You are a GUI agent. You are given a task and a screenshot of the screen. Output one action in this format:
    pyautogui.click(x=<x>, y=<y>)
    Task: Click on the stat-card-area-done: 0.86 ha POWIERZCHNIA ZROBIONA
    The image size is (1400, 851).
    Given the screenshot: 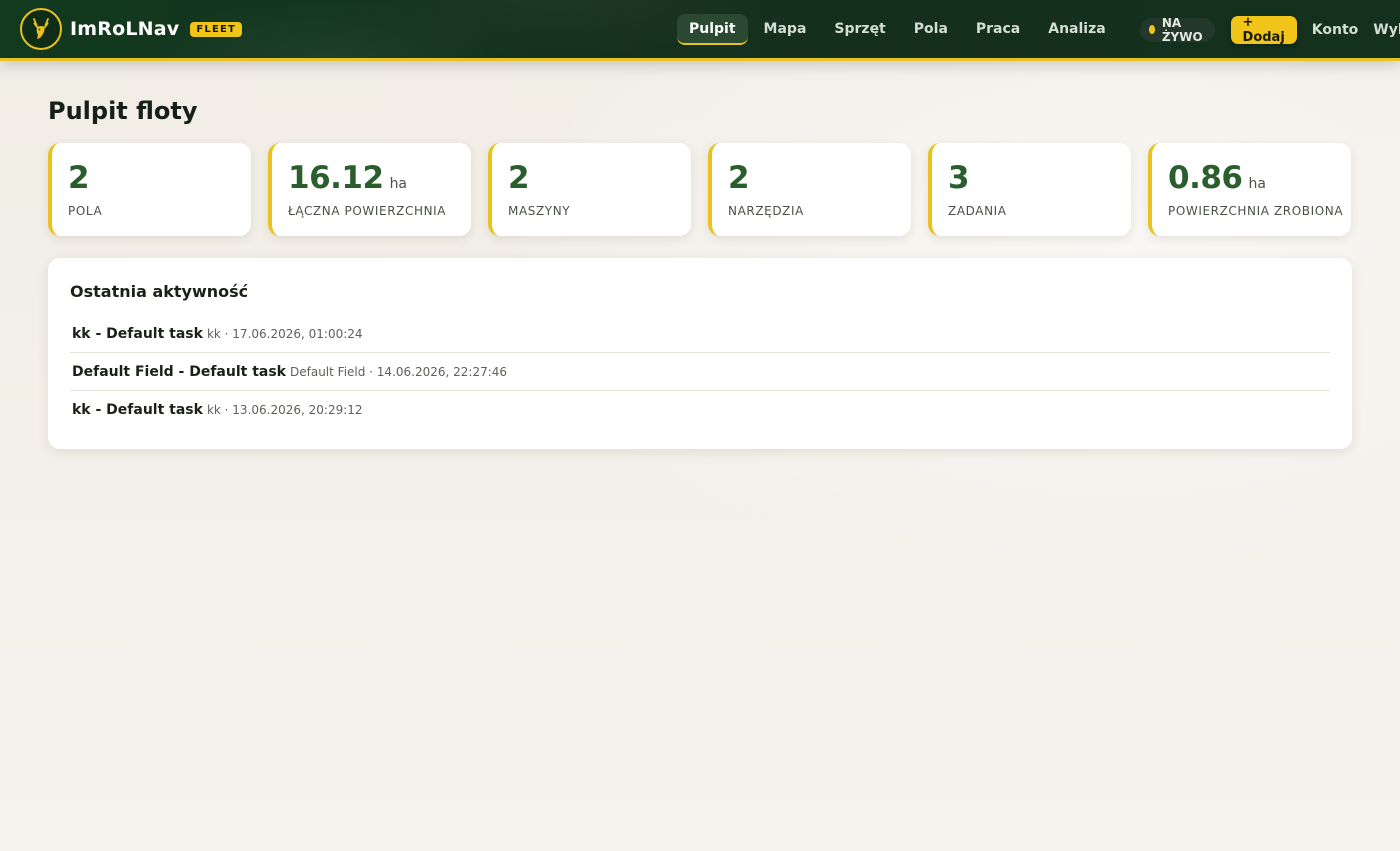 What is the action you would take?
    pyautogui.click(x=1249, y=189)
    